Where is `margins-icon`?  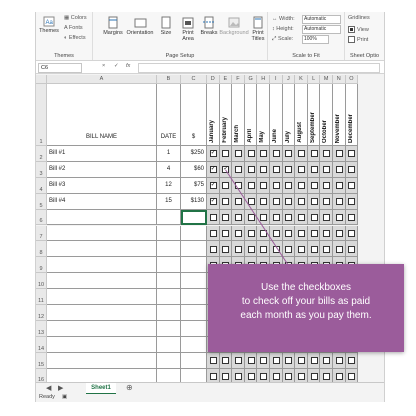
margins-icon is located at coordinates (113, 22).